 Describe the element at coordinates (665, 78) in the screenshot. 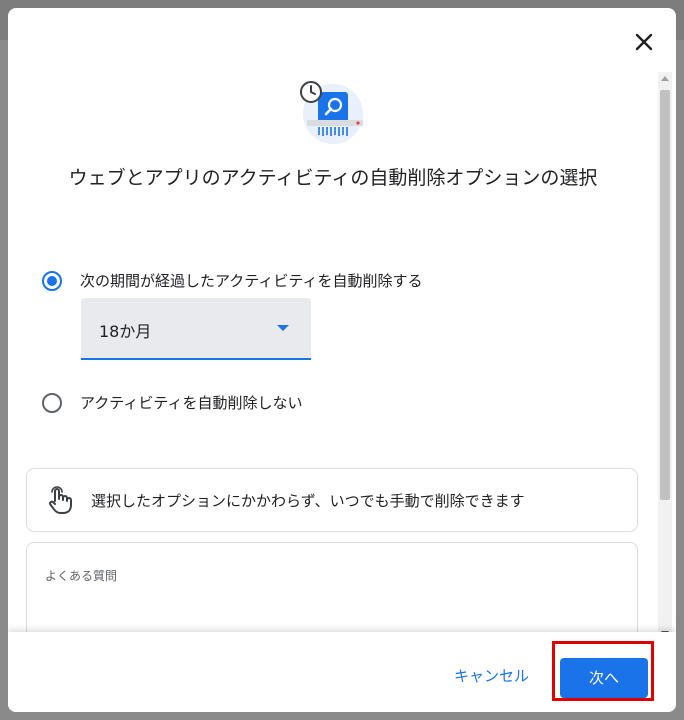

I see `scroll-up-arrow-icon` at that location.